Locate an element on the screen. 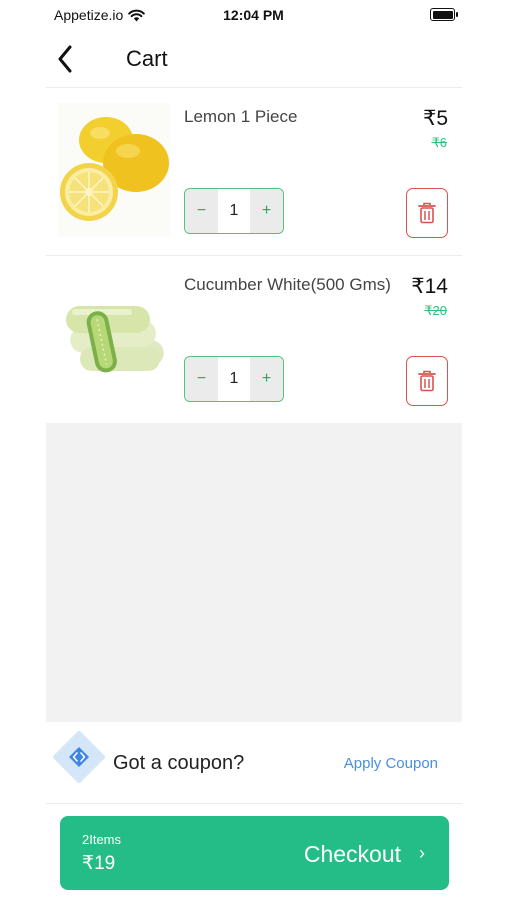 The image size is (507, 900). battery-level is located at coordinates (442, 14).